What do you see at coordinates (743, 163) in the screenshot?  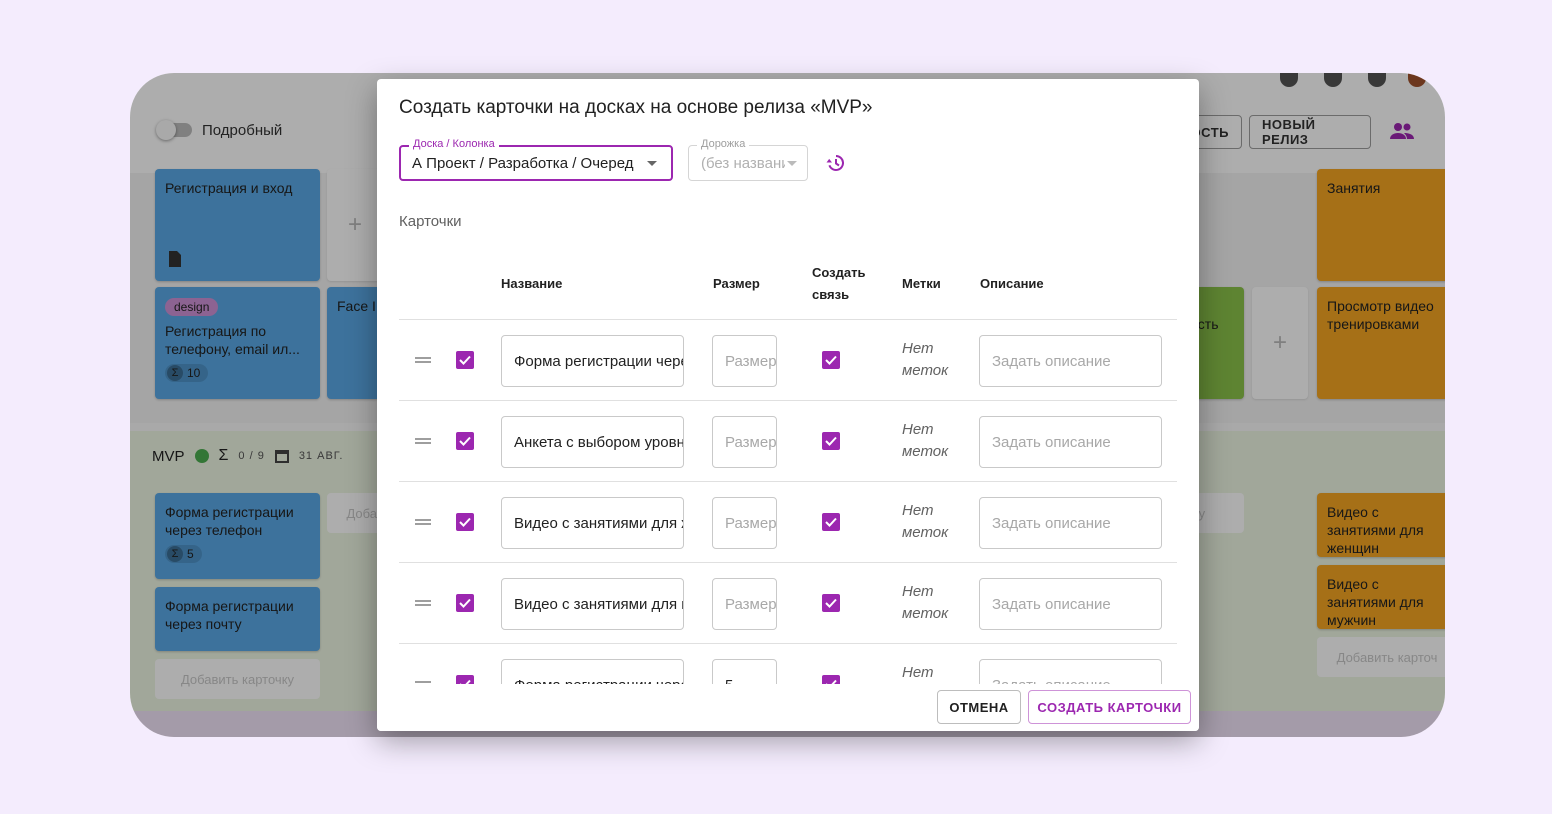 I see `lane-value: (без названия)` at bounding box center [743, 163].